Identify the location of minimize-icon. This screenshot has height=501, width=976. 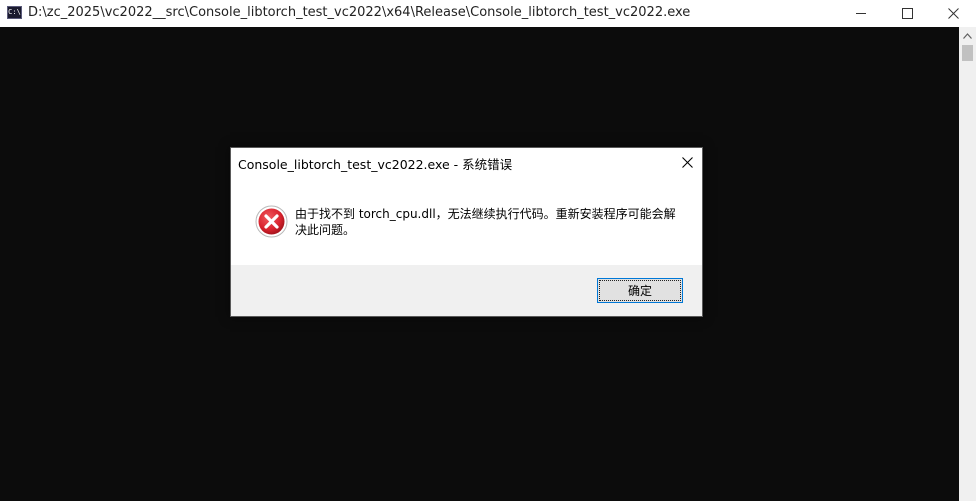
(861, 13).